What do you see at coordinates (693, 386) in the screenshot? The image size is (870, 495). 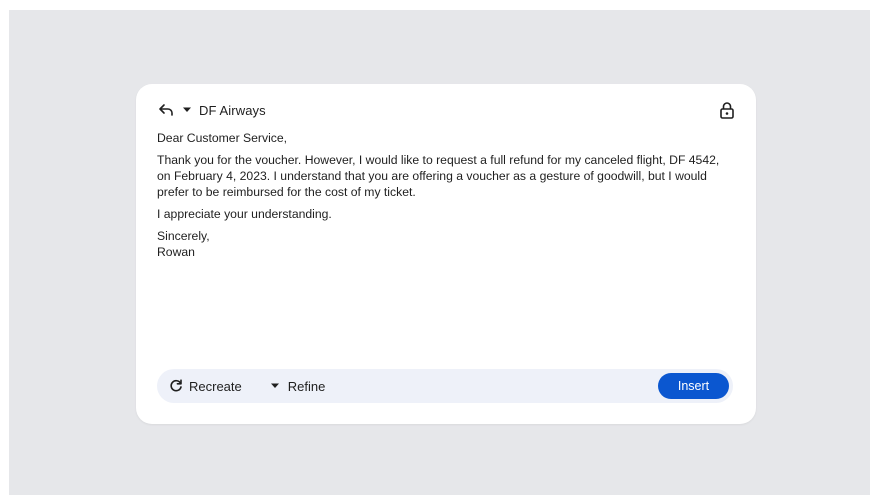 I see `insert-button: Insert` at bounding box center [693, 386].